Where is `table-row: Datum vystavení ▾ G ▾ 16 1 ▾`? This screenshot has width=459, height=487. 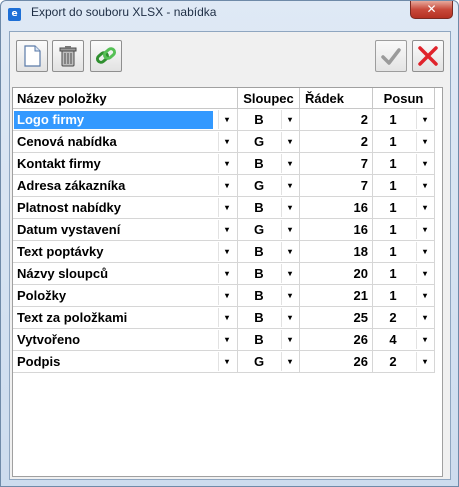
table-row: Datum vystavení ▾ G ▾ 16 1 ▾ is located at coordinates (224, 230).